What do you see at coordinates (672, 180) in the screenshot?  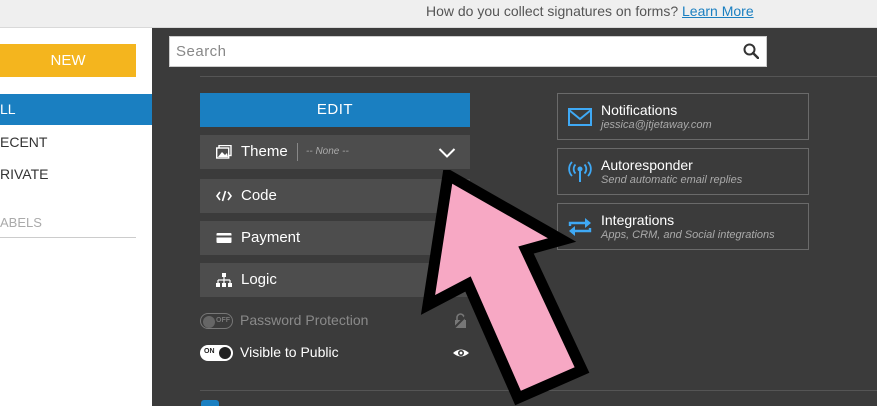 I see `autoresponder-subtitle: Send automatic email replies` at bounding box center [672, 180].